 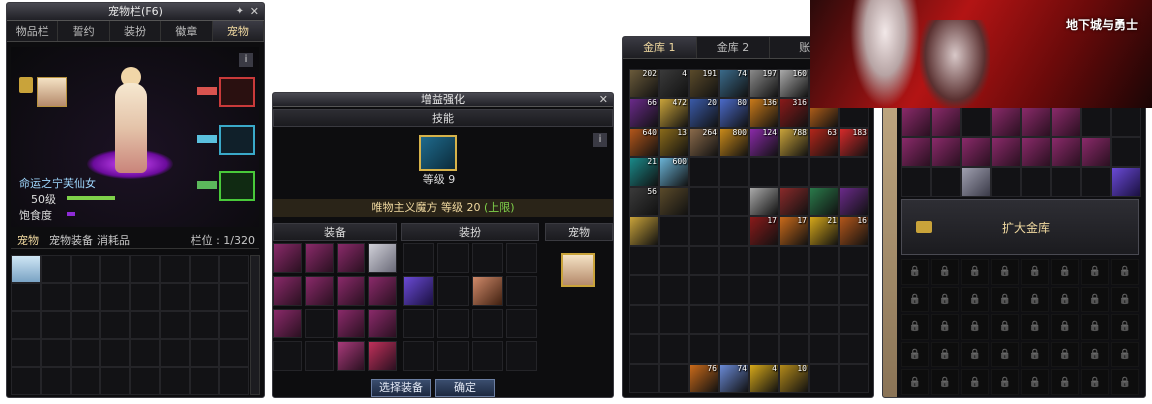 What do you see at coordinates (136, 31) in the screenshot?
I see `tab-avatar: 装扮` at bounding box center [136, 31].